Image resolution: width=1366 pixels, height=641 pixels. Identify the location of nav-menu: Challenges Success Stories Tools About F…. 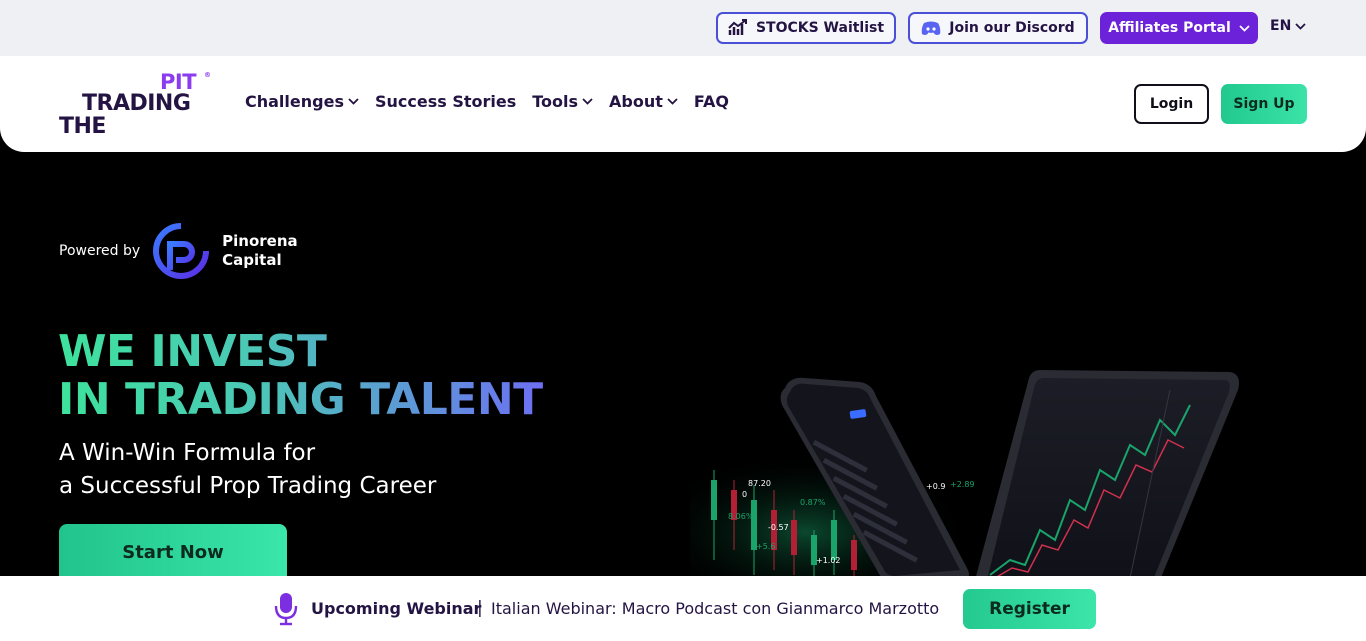
(487, 101).